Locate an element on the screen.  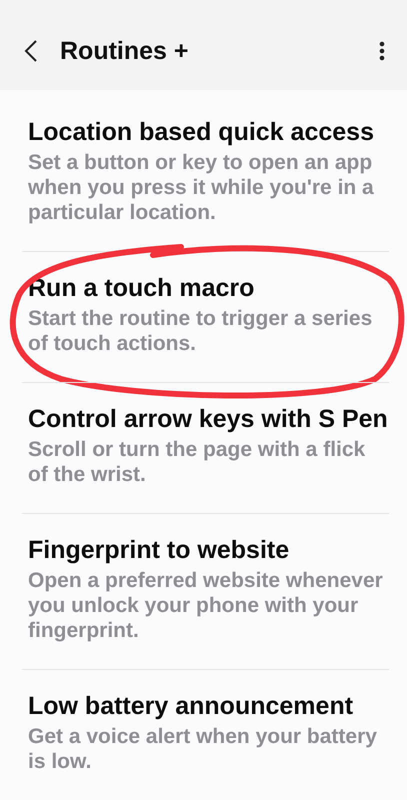
more-options-icon is located at coordinates (382, 51).